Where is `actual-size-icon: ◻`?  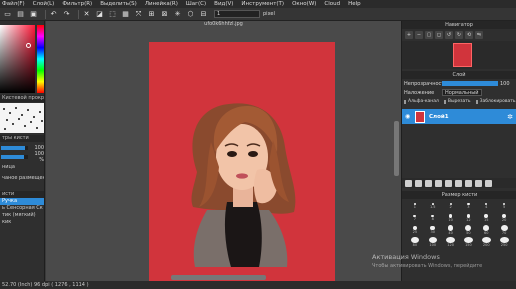
actual-size-icon: ◻ is located at coordinates (439, 35).